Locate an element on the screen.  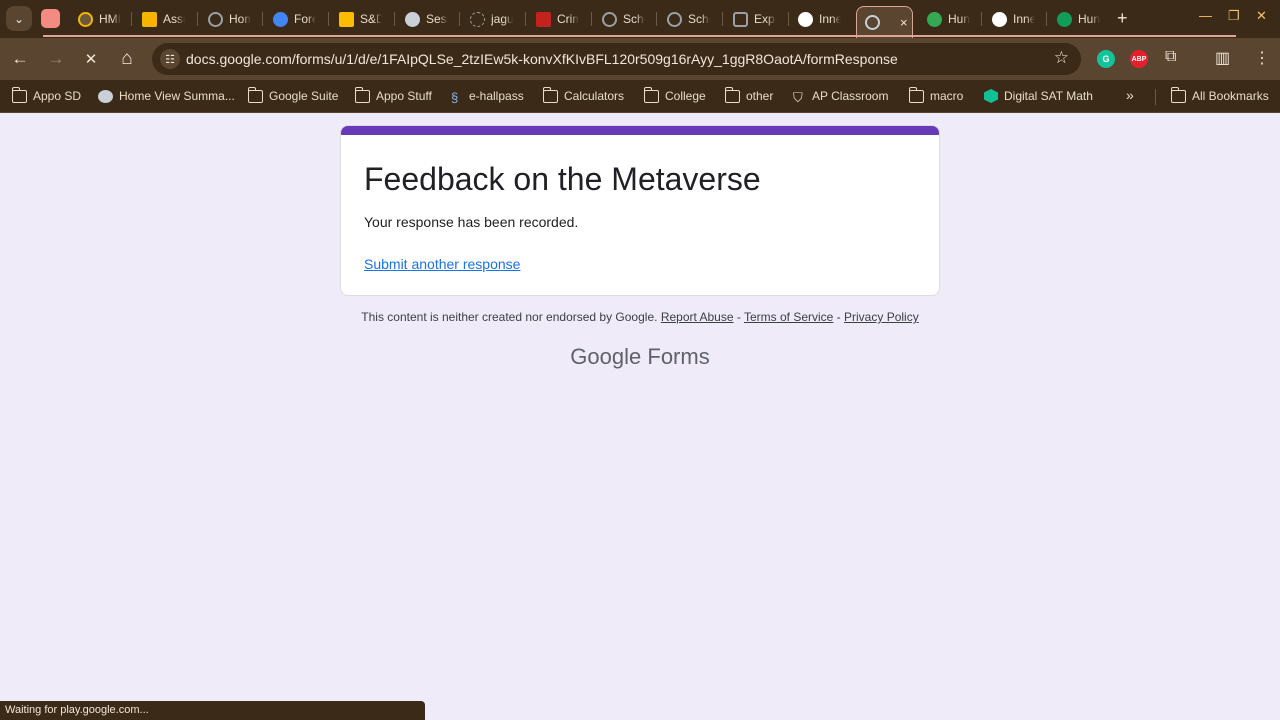
bookmark-item: § e-hallpass is located at coordinates (487, 96).